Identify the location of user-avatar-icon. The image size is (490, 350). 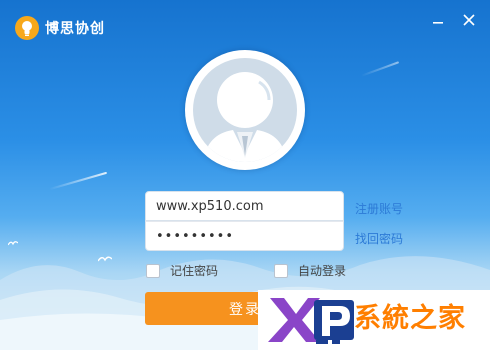
(245, 110).